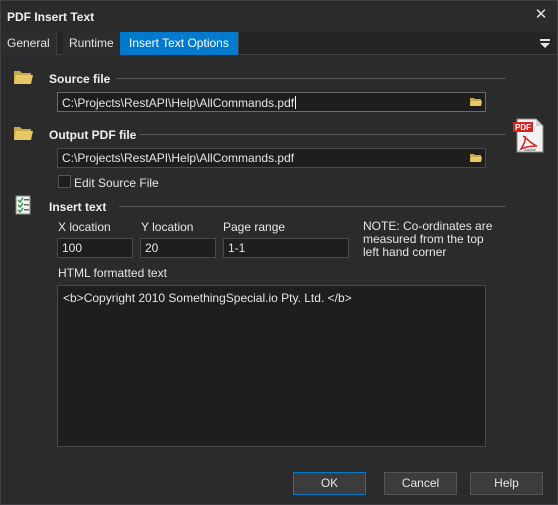 The width and height of the screenshot is (558, 505). I want to click on help-button: Help, so click(506, 483).